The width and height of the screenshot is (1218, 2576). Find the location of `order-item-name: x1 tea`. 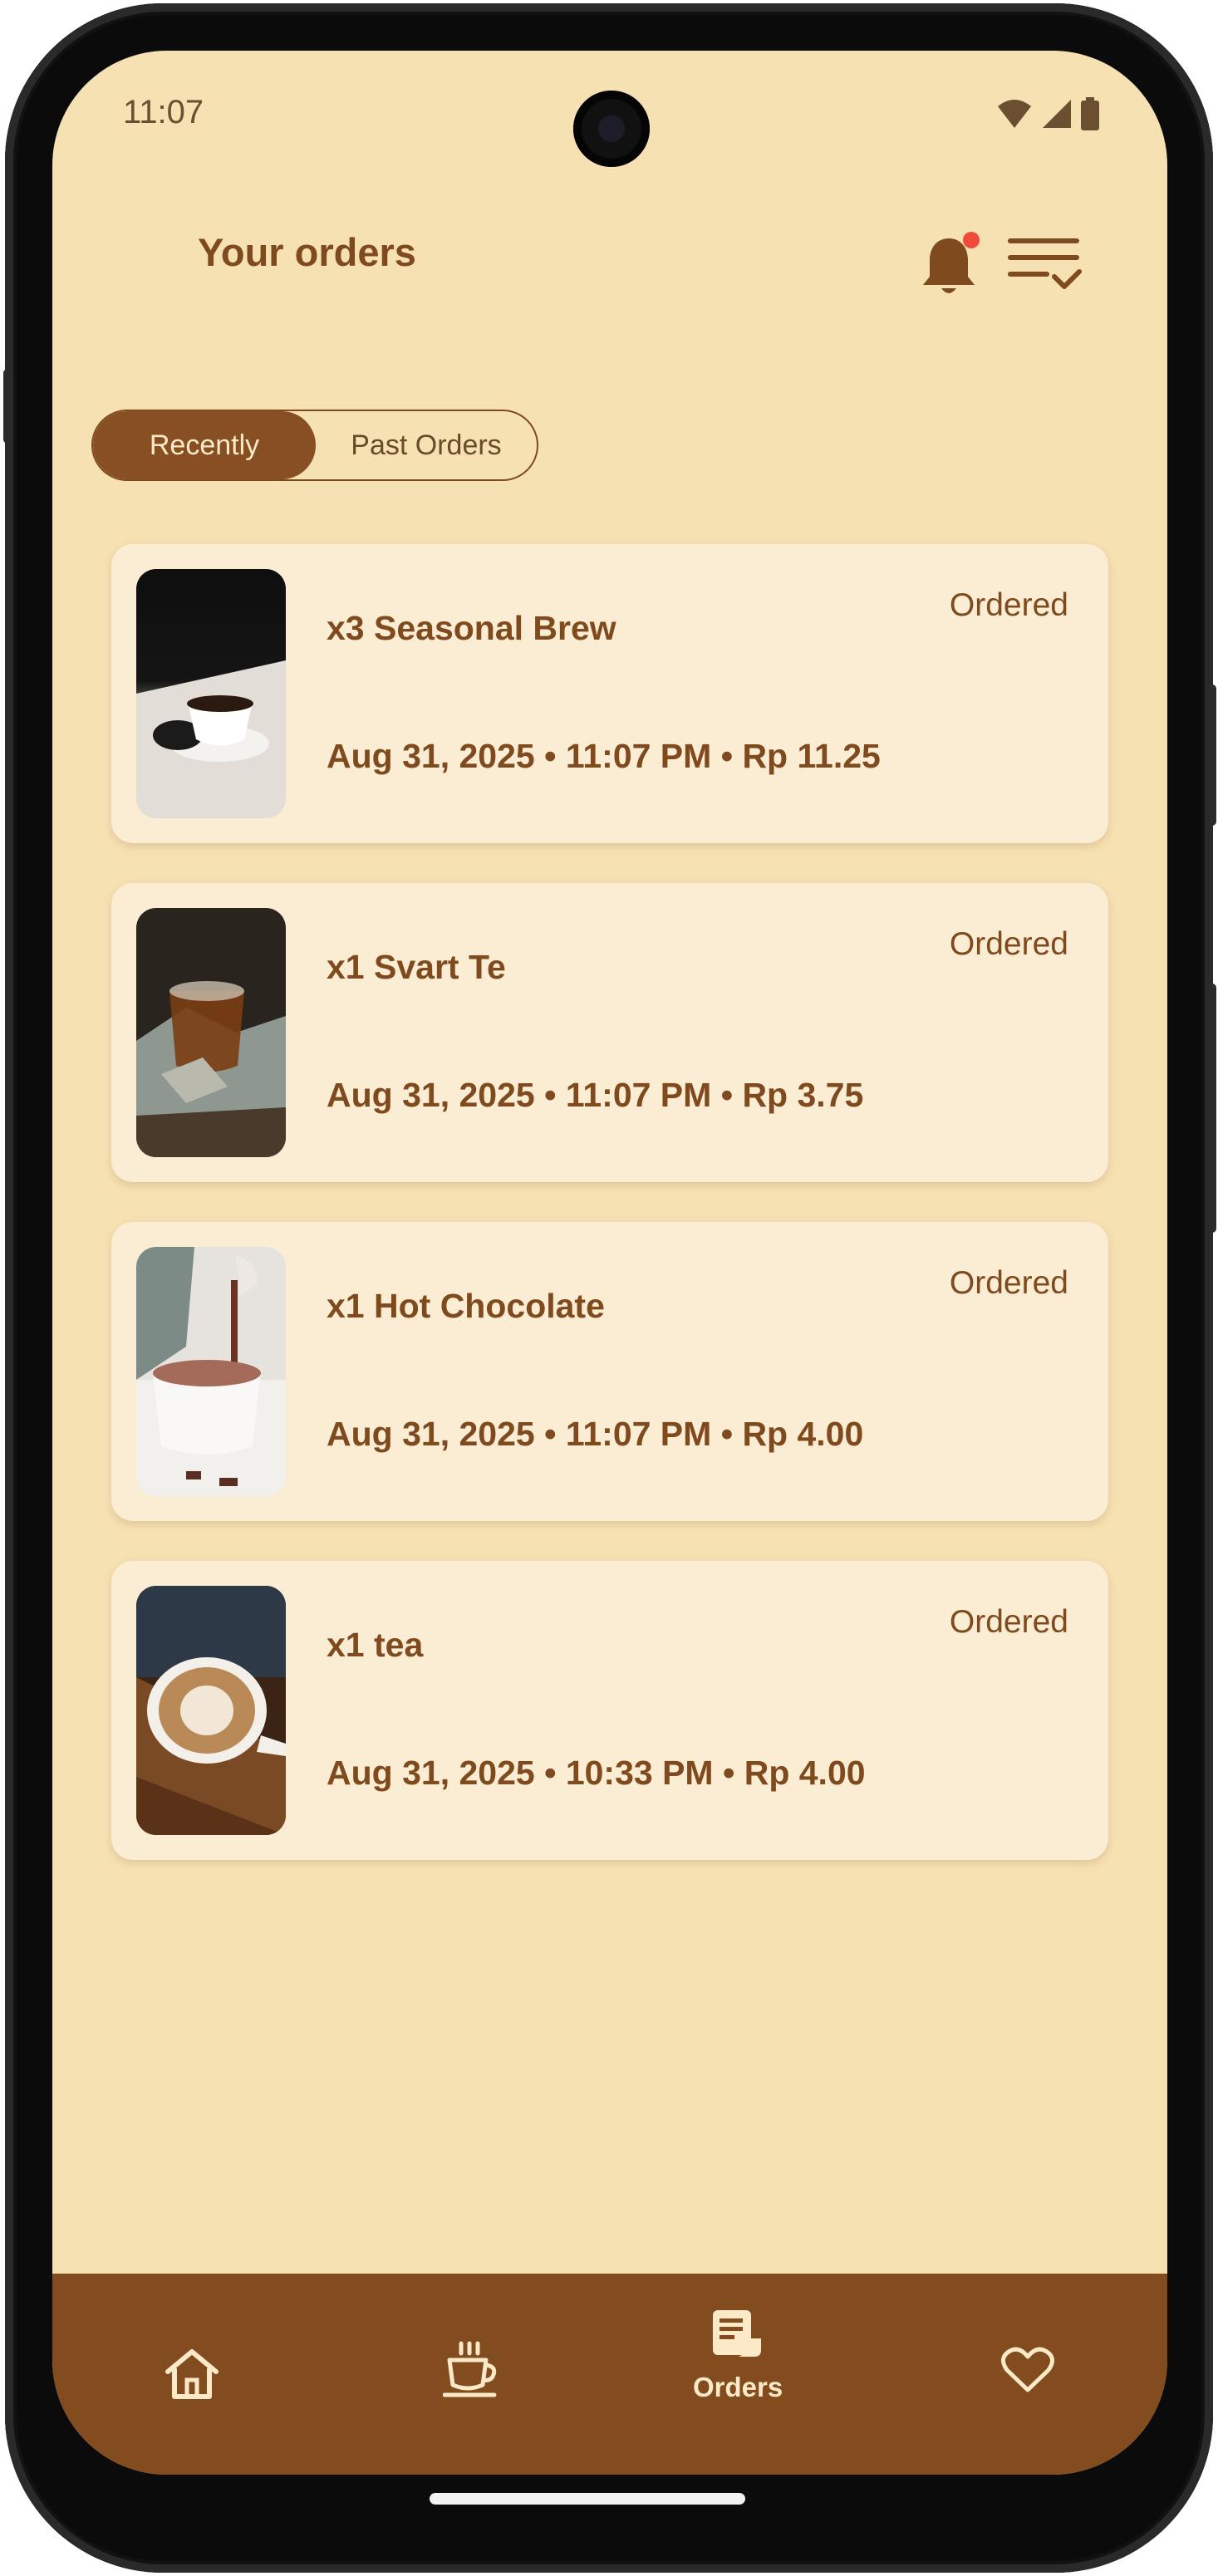

order-item-name: x1 tea is located at coordinates (375, 1645).